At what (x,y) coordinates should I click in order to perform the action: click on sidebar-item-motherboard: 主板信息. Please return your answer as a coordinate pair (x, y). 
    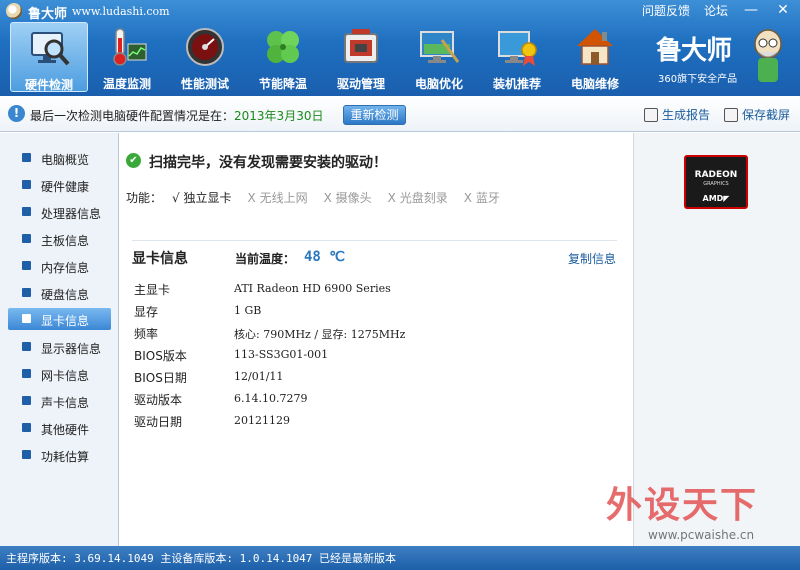
    Looking at the image, I should click on (59, 239).